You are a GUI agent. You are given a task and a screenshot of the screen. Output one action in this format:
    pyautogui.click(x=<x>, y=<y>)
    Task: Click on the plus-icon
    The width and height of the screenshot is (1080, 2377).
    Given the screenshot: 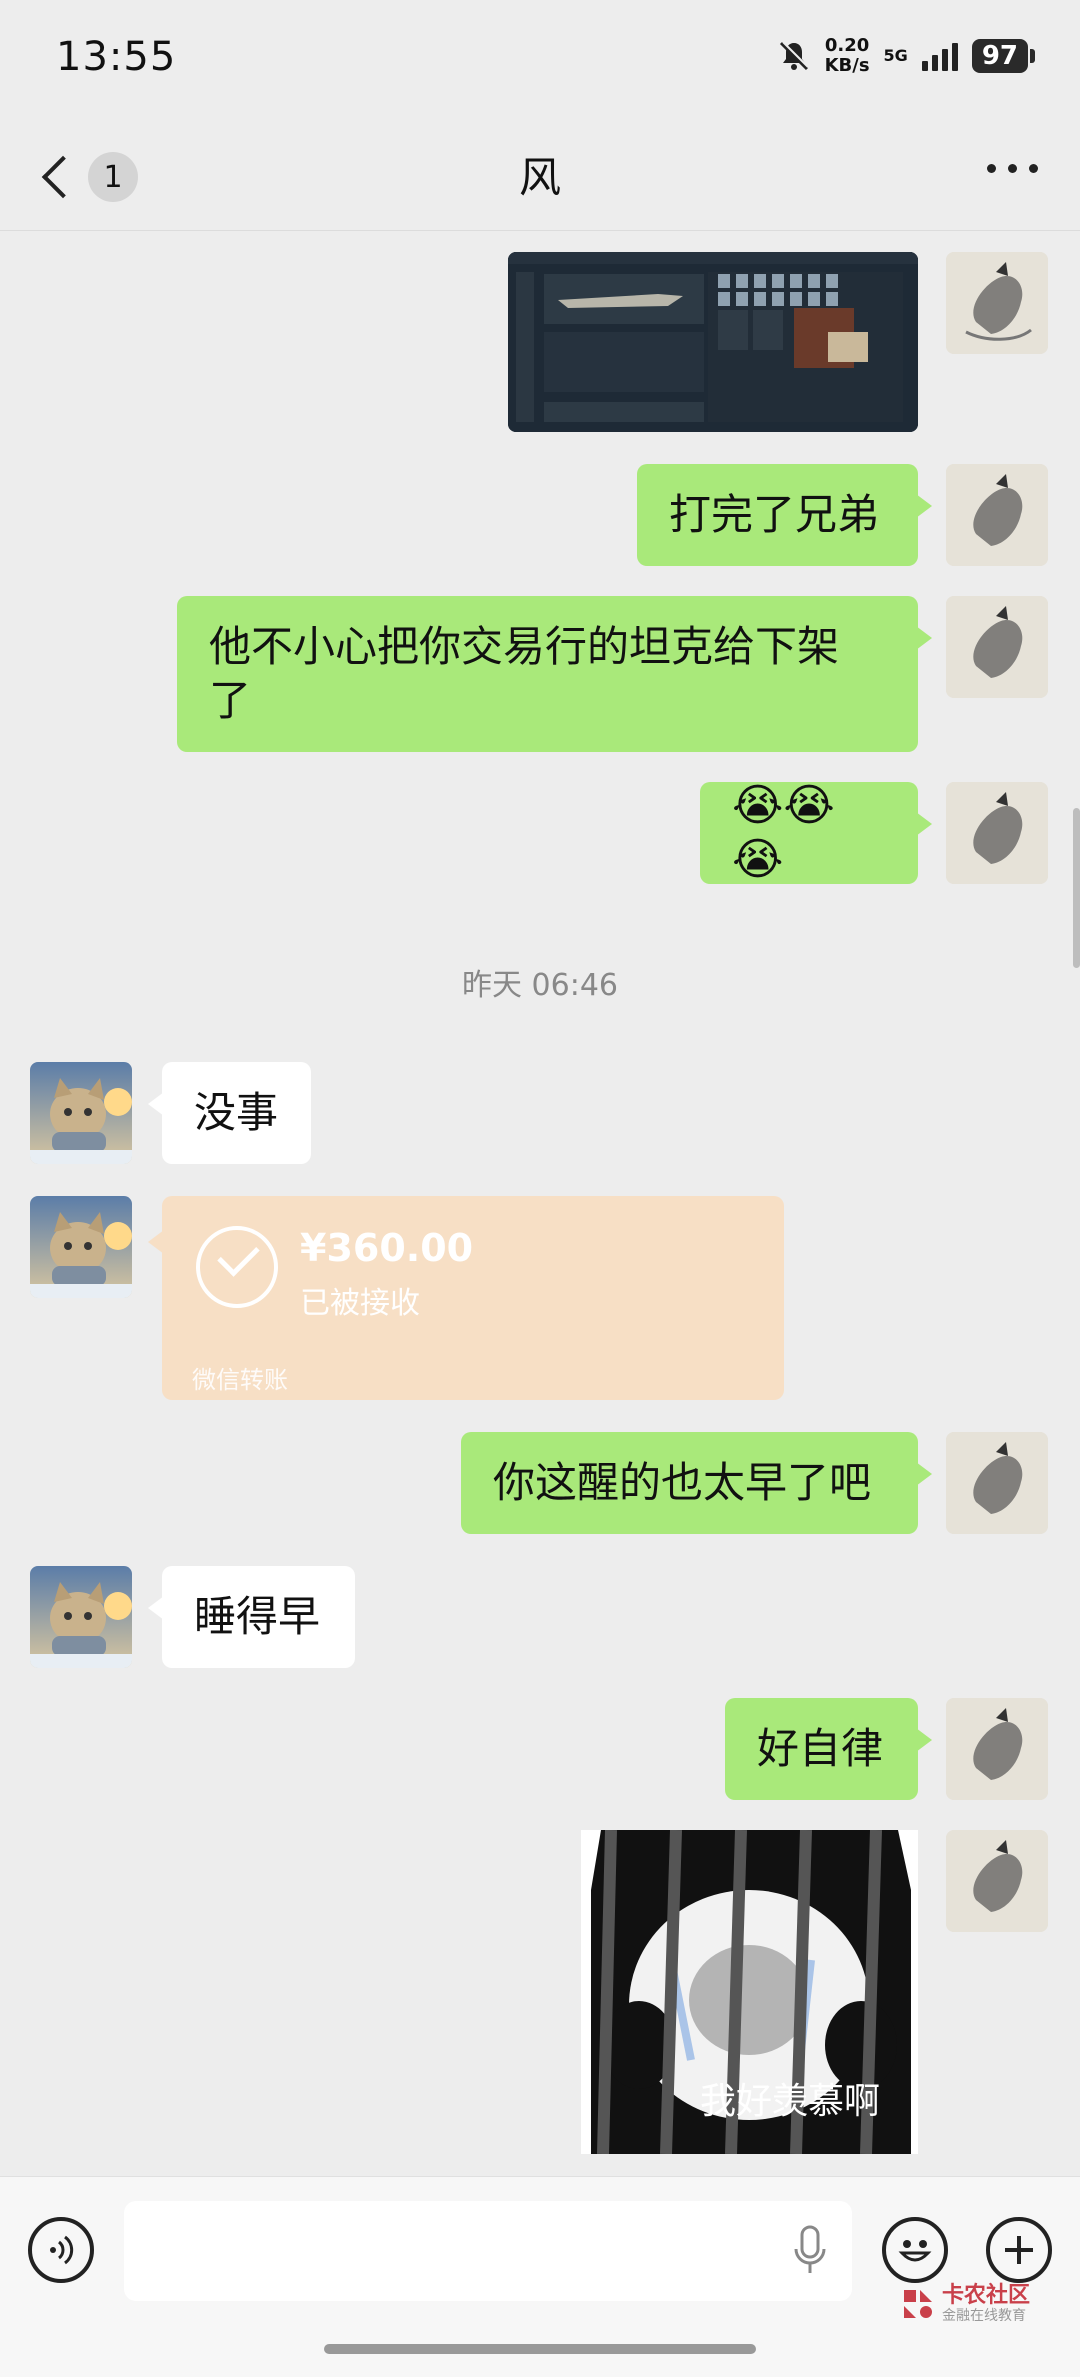 What is the action you would take?
    pyautogui.click(x=1019, y=2250)
    